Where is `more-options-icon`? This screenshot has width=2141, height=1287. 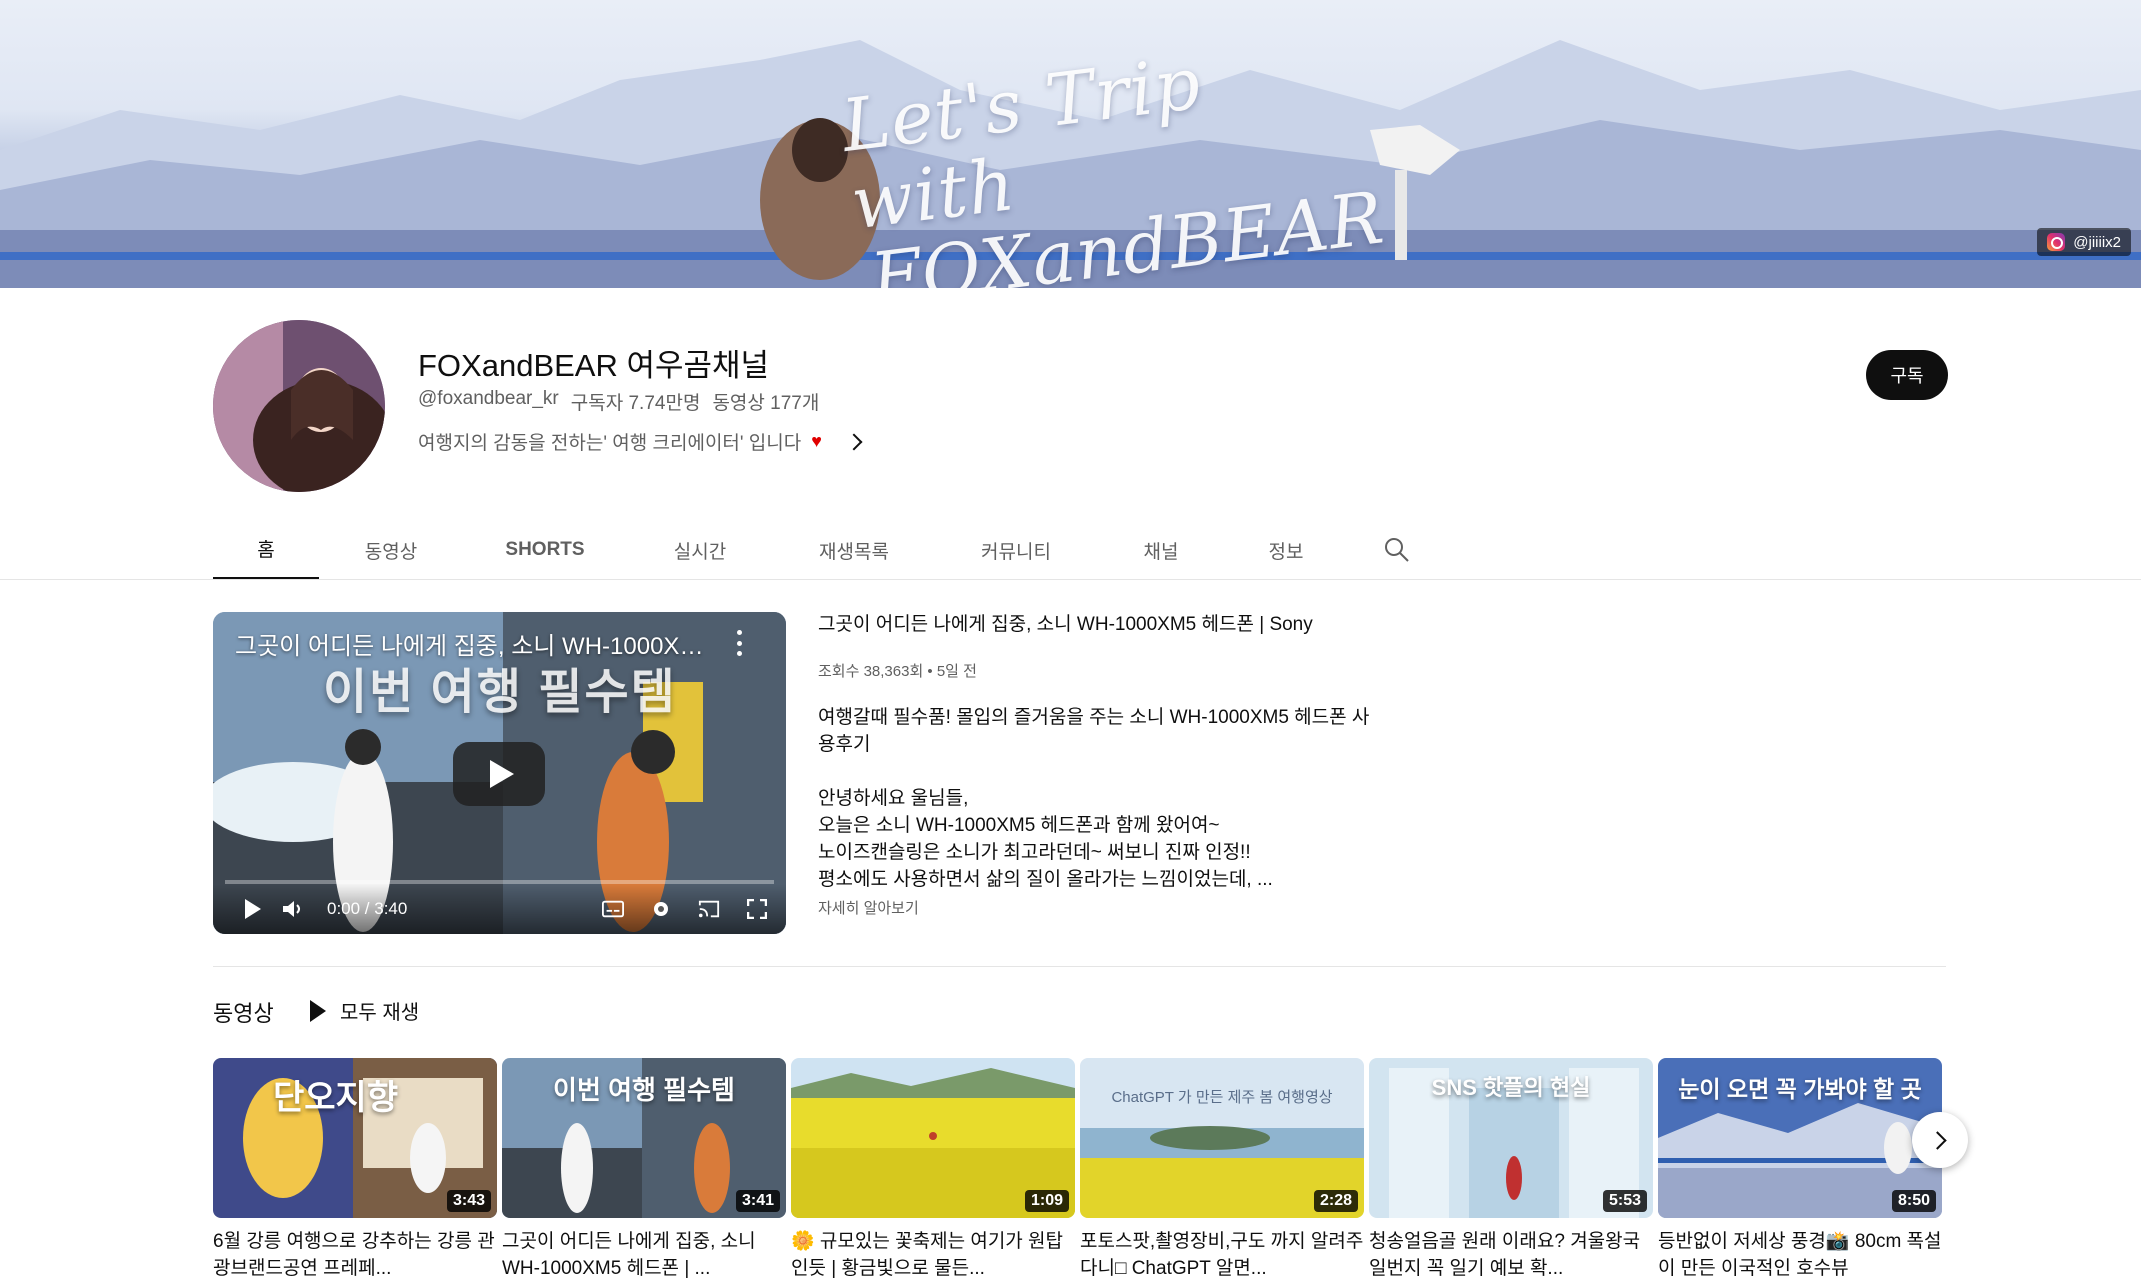
more-options-icon is located at coordinates (739, 643).